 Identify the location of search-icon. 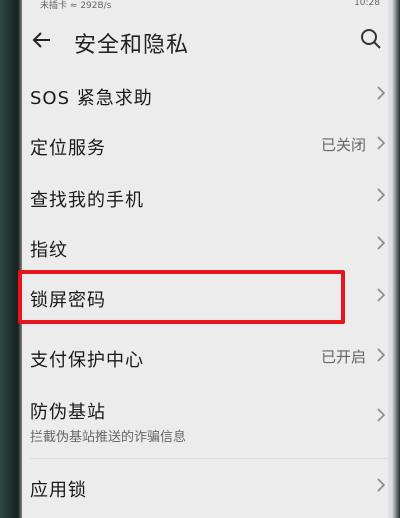
(371, 39).